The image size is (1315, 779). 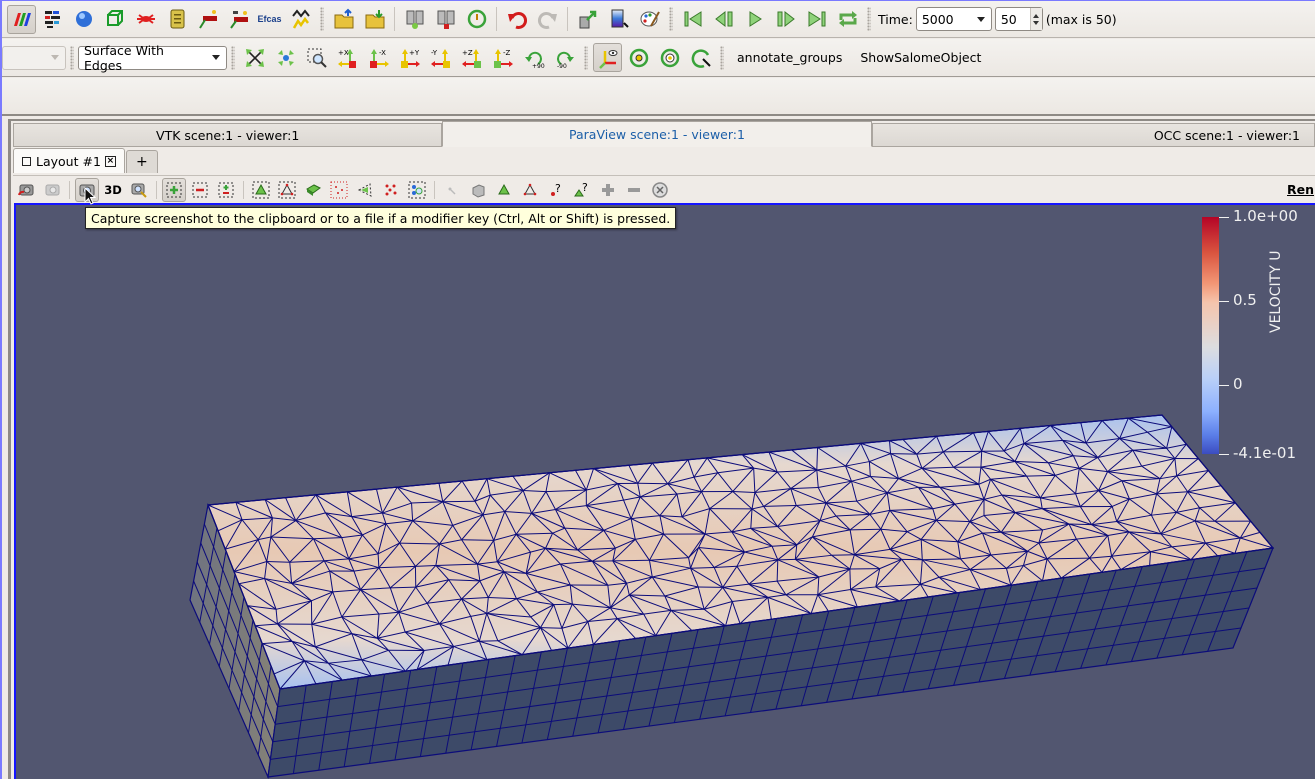 What do you see at coordinates (789, 57) in the screenshot?
I see `macro-annotate-groups: annotate_groups` at bounding box center [789, 57].